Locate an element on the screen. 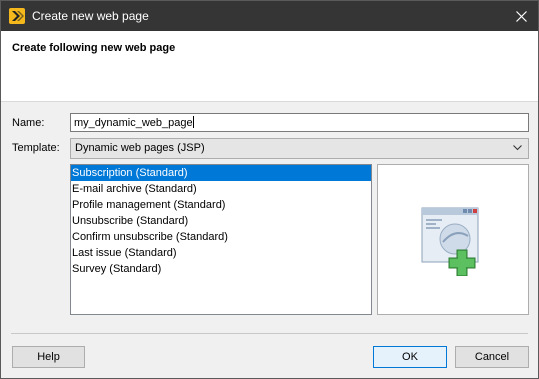 Image resolution: width=539 pixels, height=379 pixels. template-list-item: Survey (Standard) is located at coordinates (221, 269).